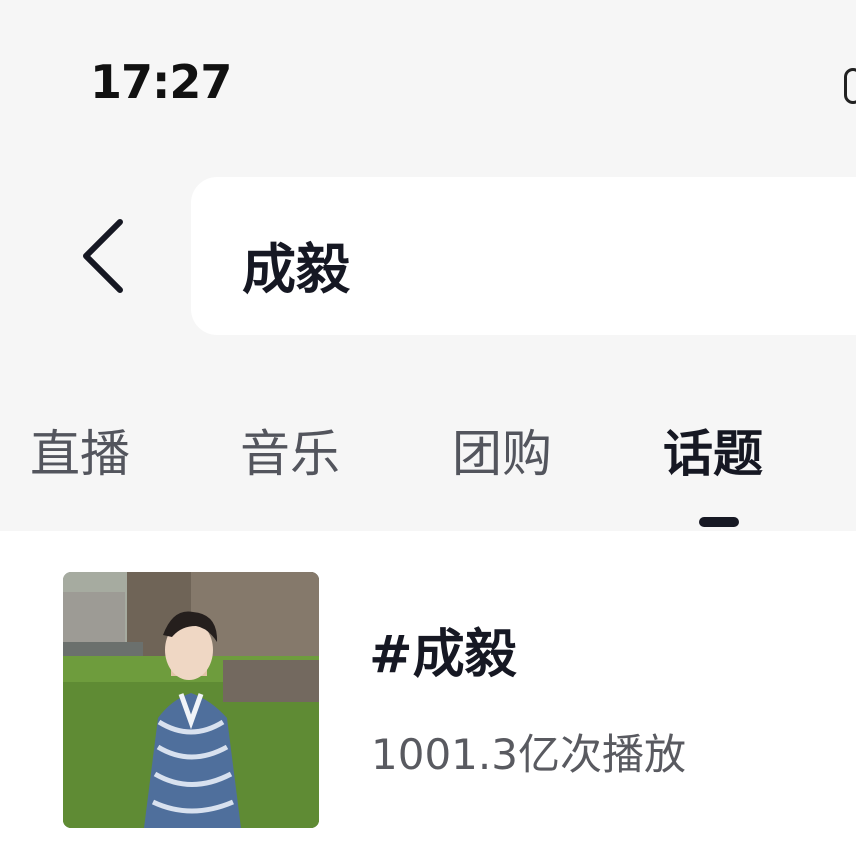  Describe the element at coordinates (290, 450) in the screenshot. I see `tab-music: 音乐` at that location.